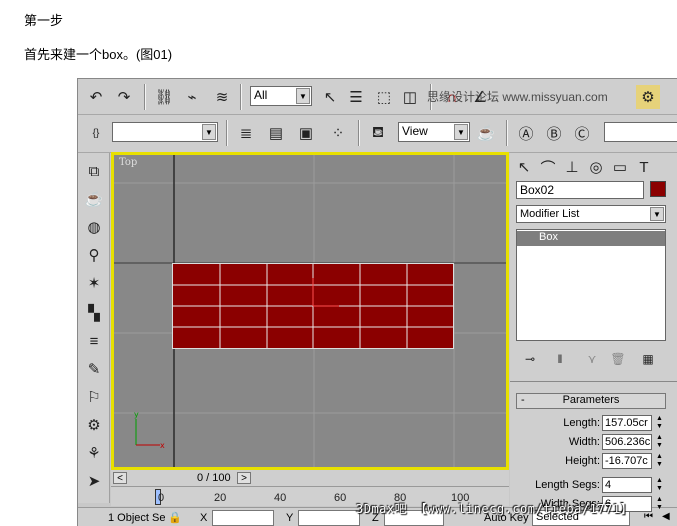  I want to click on display-tab-icon: ▭, so click(620, 167).